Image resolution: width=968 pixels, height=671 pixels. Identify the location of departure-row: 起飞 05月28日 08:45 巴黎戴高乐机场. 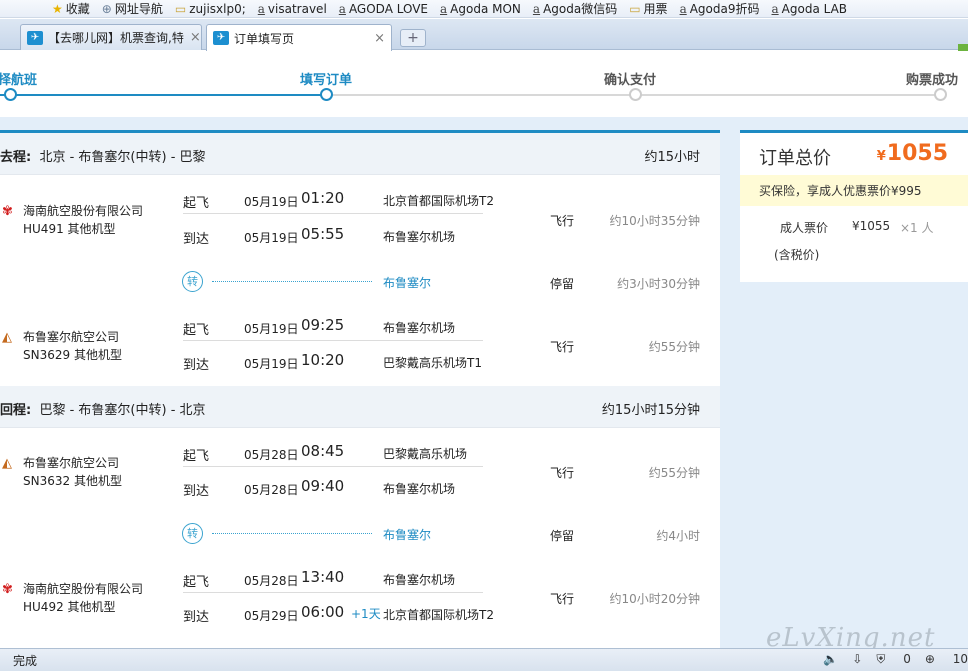
(333, 453).